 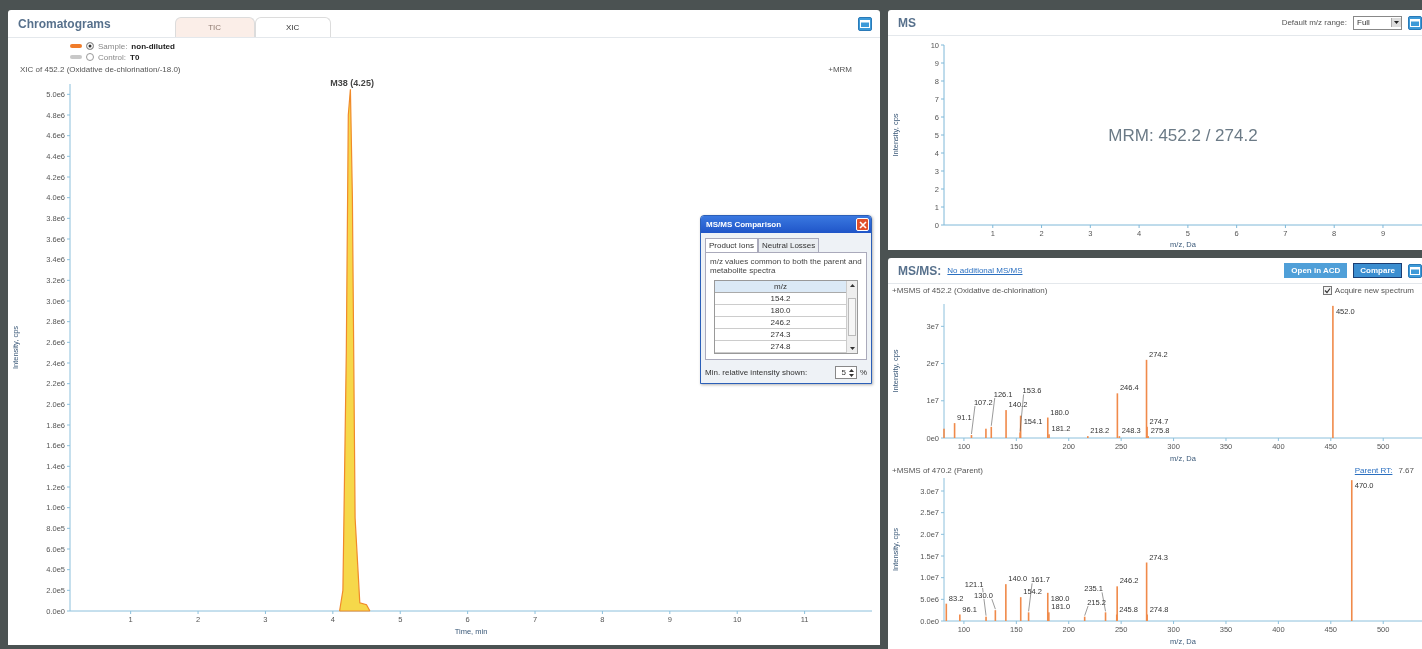 I want to click on checkbox-label: Acquire new spectrum, so click(x=1374, y=290).